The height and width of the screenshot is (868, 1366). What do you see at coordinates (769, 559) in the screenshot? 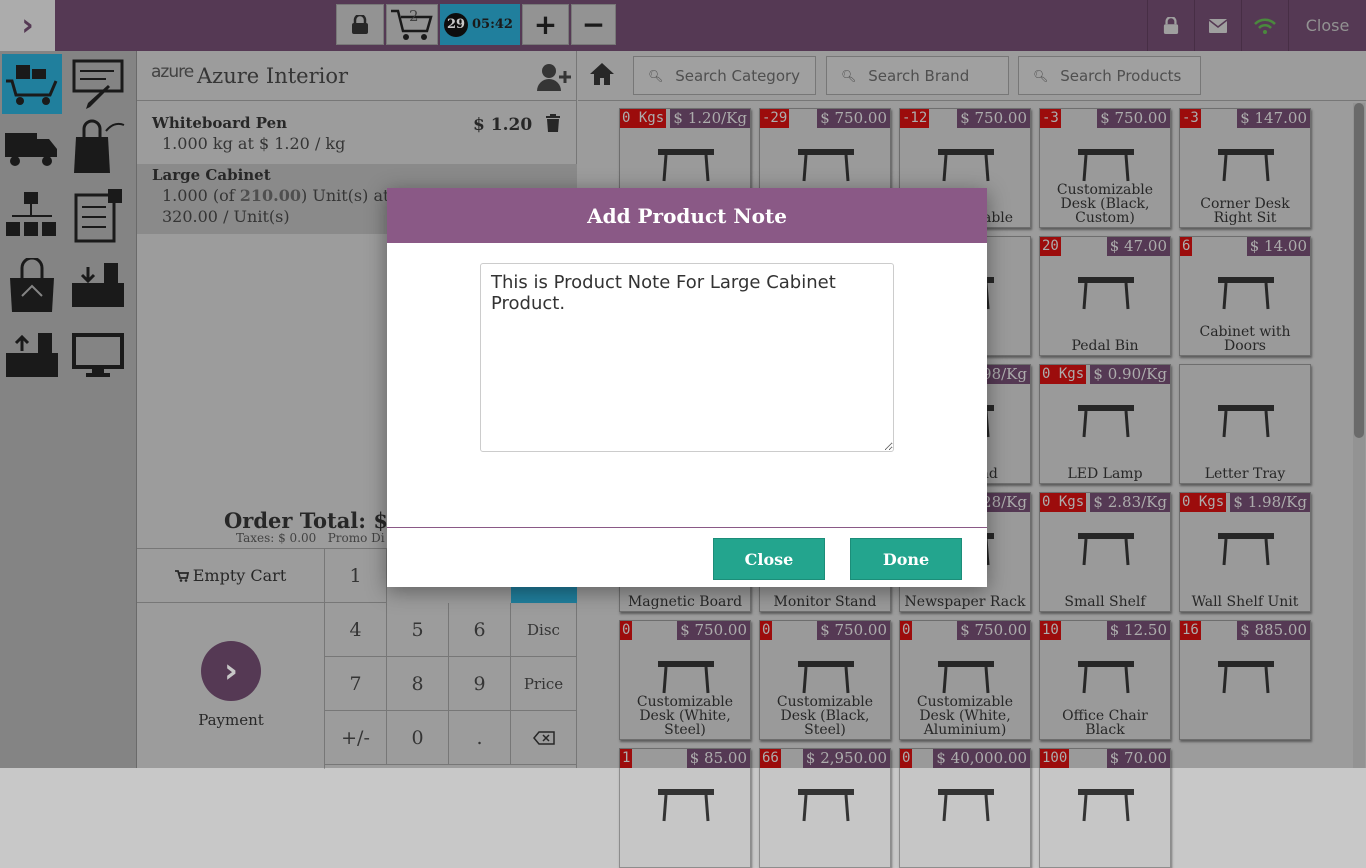
I see `close-button: Close` at bounding box center [769, 559].